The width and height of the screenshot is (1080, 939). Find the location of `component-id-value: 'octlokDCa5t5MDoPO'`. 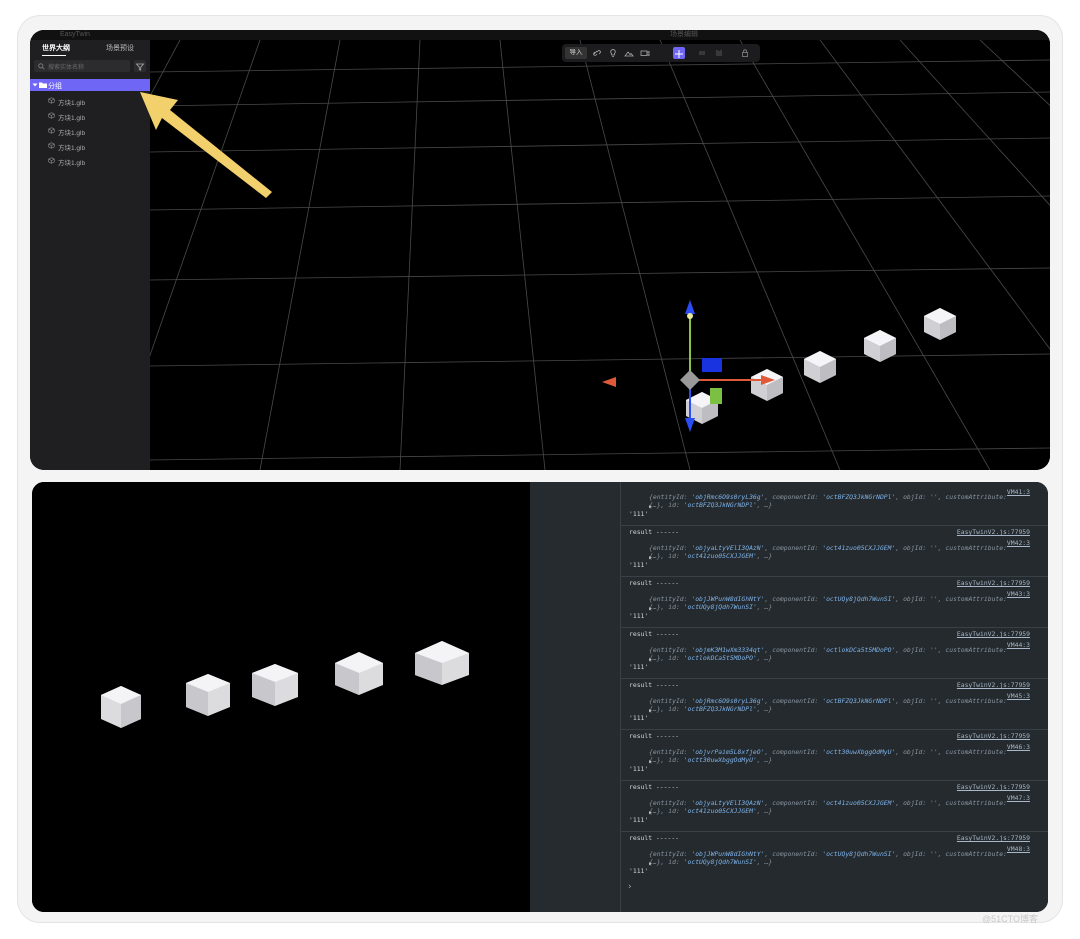

component-id-value: 'octlokDCa5t5MDoPO' is located at coordinates (859, 650).